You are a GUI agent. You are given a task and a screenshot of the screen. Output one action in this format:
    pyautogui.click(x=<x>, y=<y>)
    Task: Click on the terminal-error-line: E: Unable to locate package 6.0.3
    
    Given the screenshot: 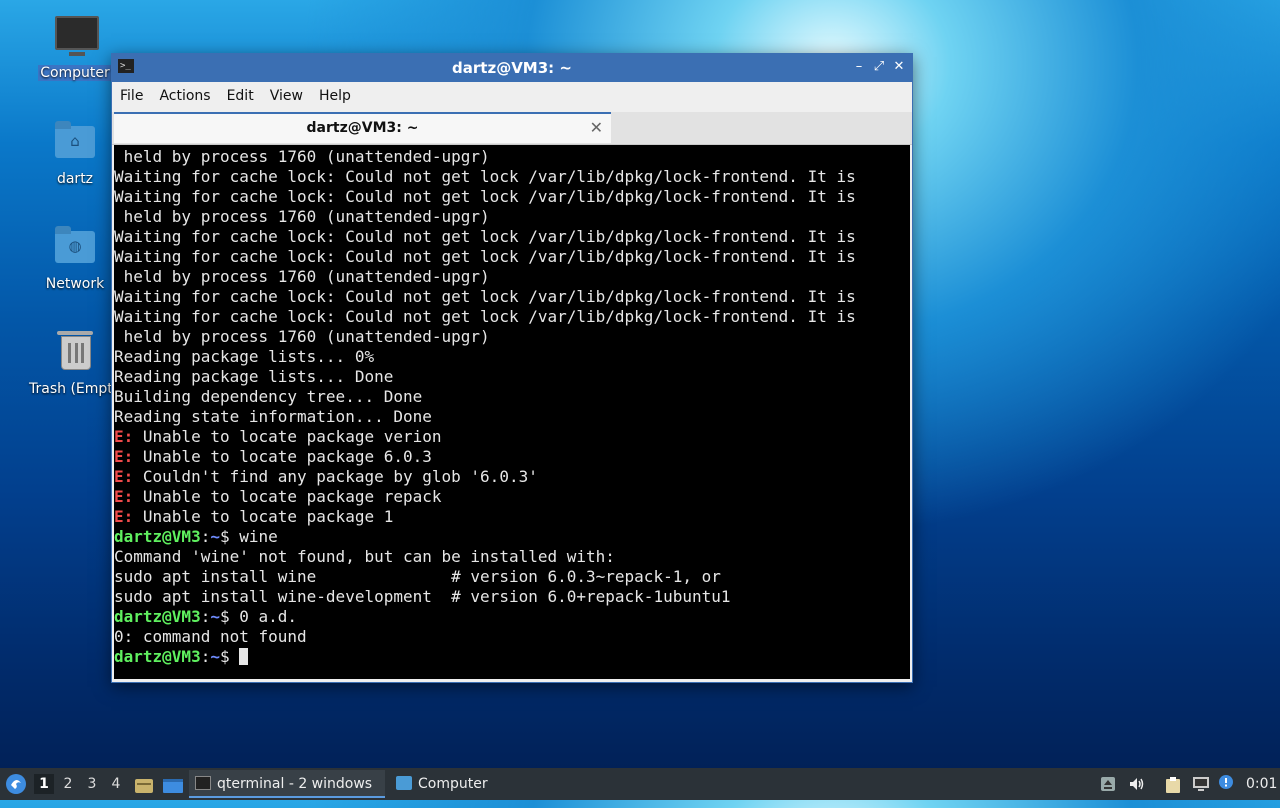 What is the action you would take?
    pyautogui.click(x=512, y=457)
    